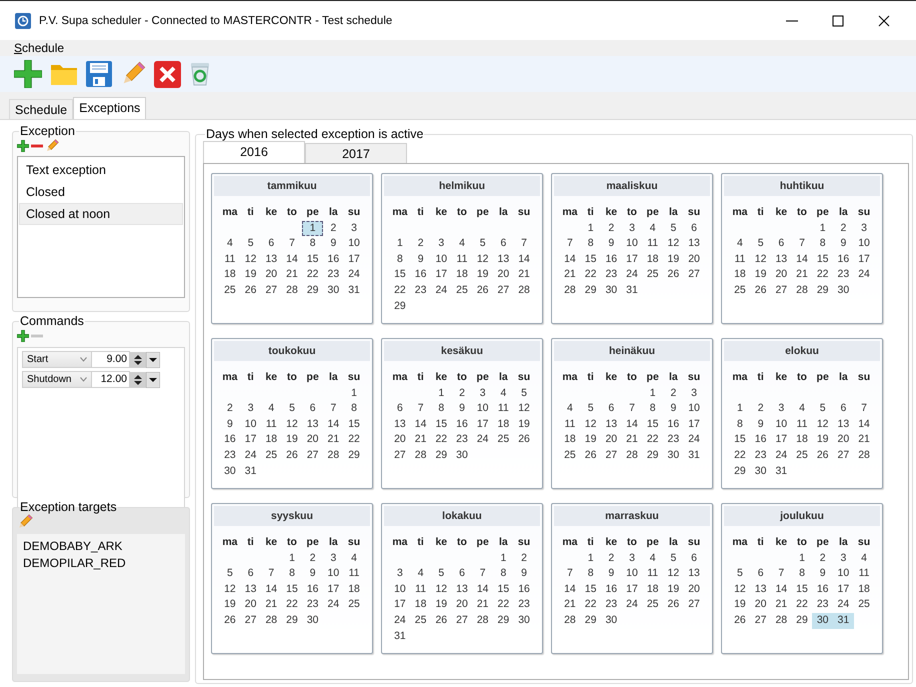 The height and width of the screenshot is (687, 916). What do you see at coordinates (57, 359) in the screenshot?
I see `command-dropdown: Start` at bounding box center [57, 359].